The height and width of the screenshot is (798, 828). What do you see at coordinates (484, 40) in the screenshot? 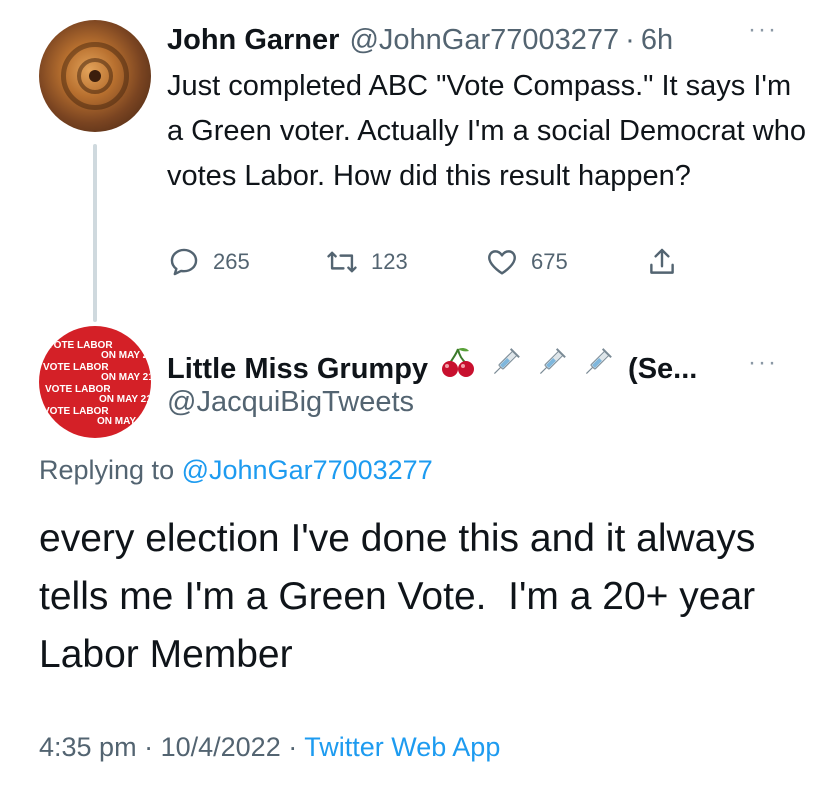
I see `author-handle: @JohnGar77003277` at bounding box center [484, 40].